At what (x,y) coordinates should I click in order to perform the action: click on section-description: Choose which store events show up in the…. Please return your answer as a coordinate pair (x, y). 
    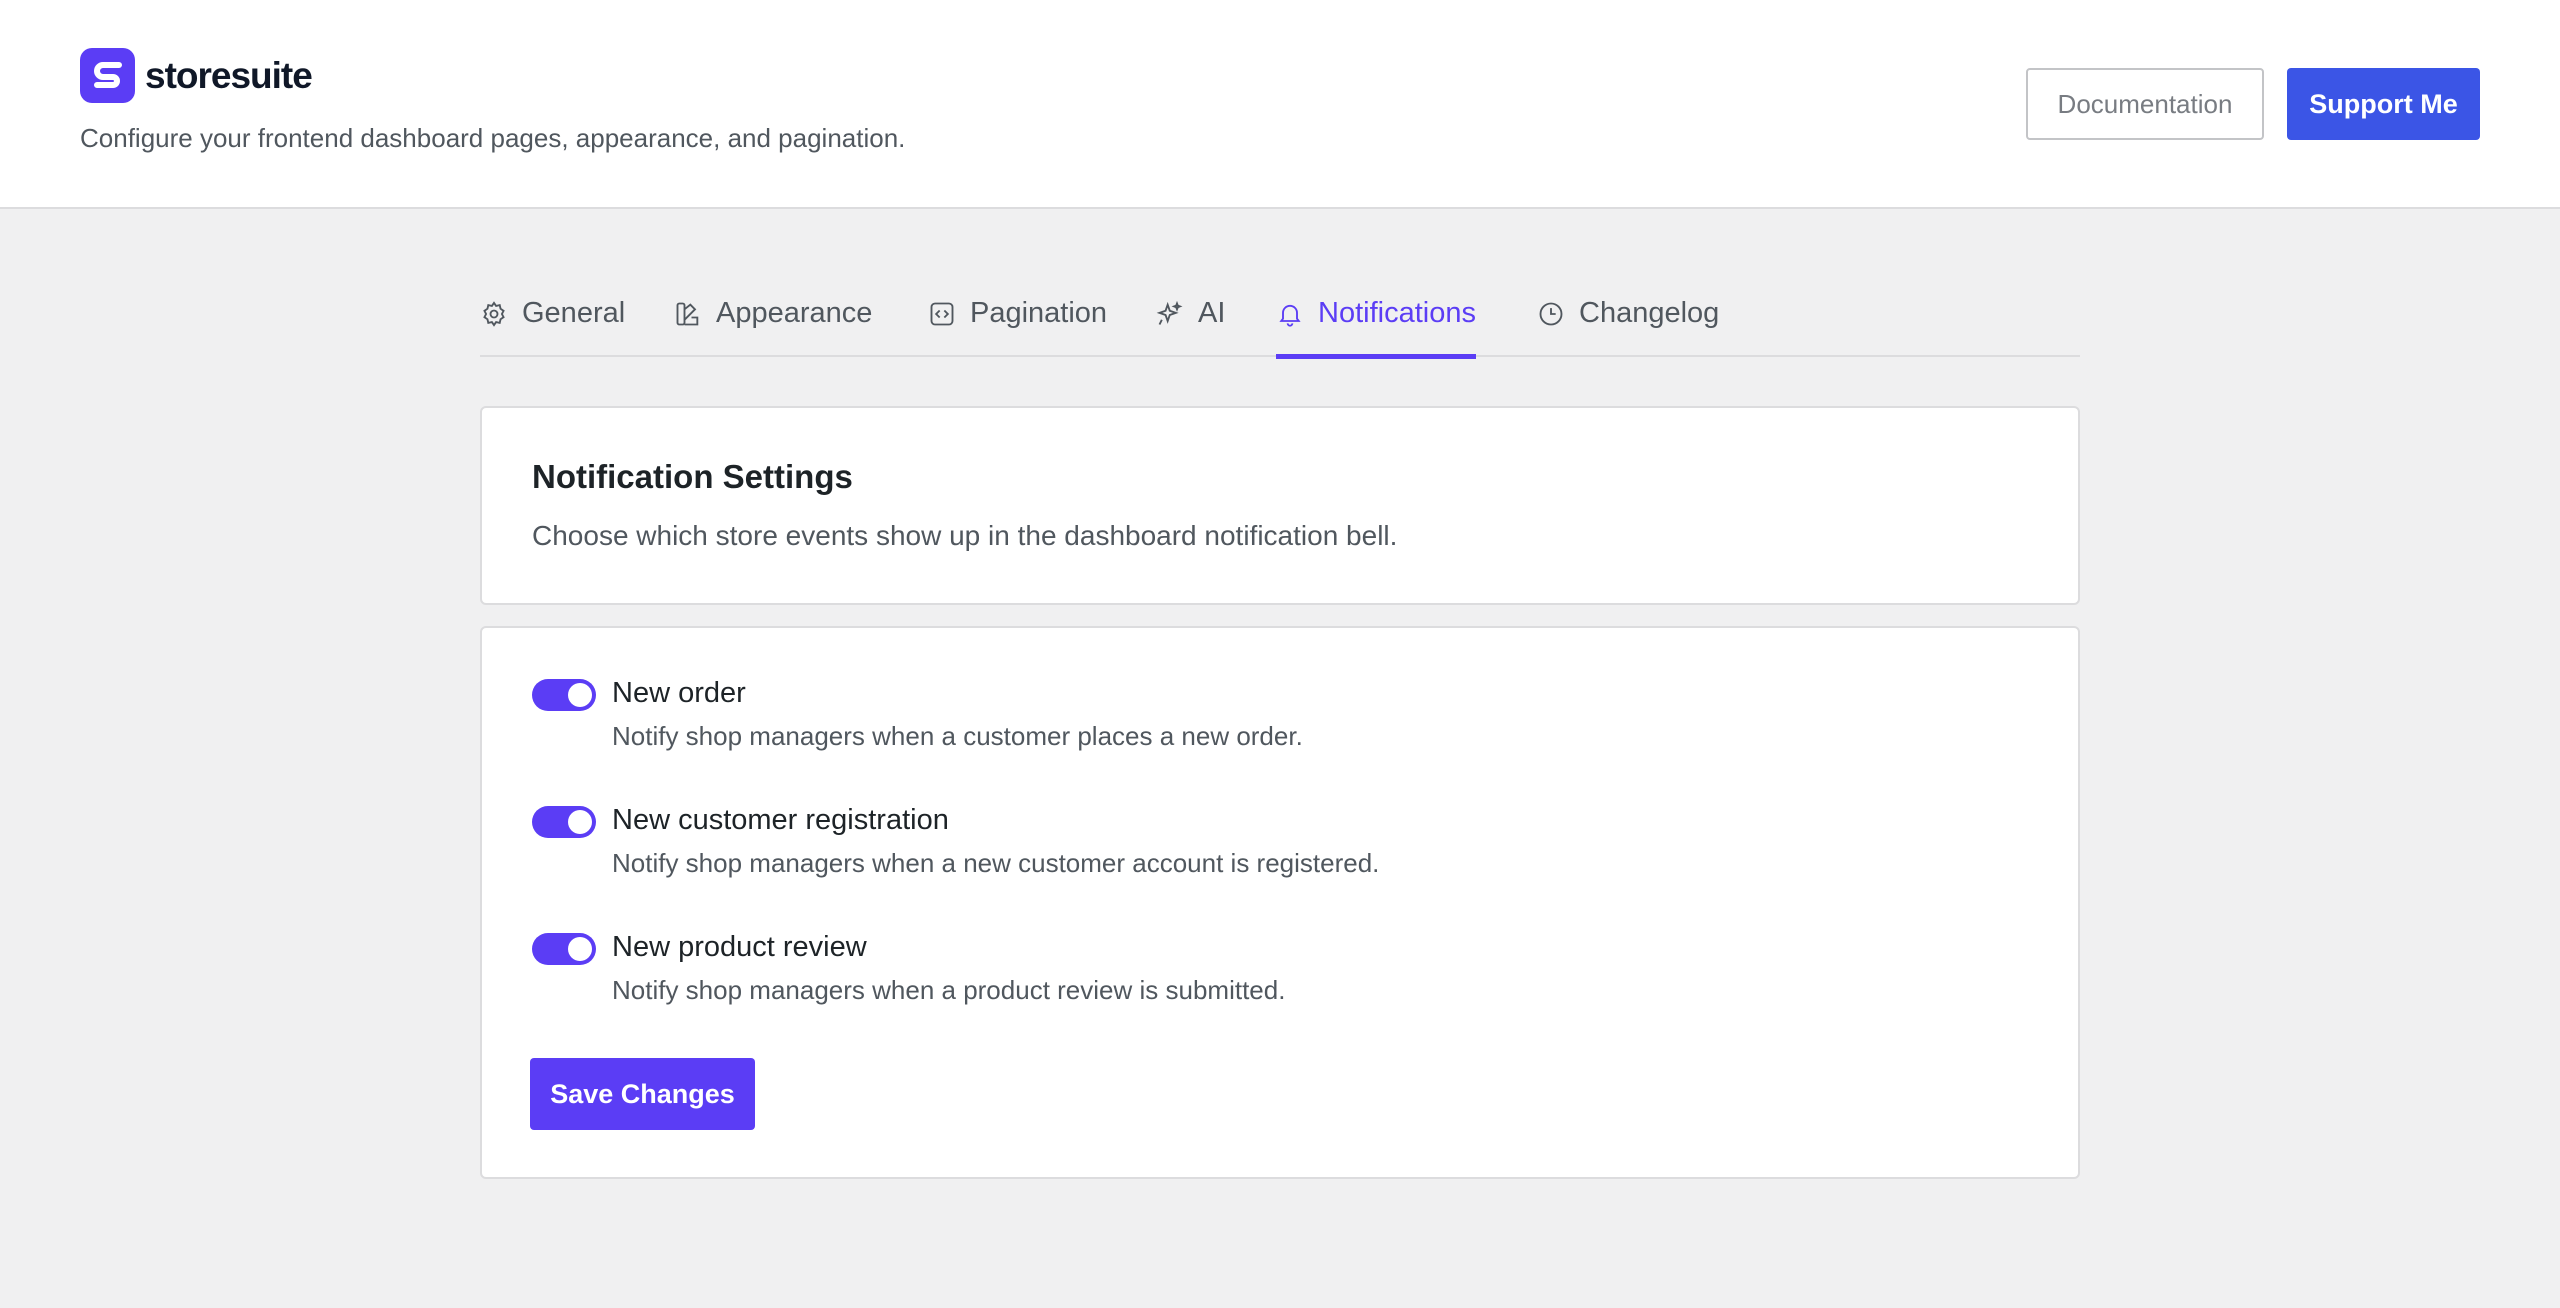
    Looking at the image, I should click on (965, 535).